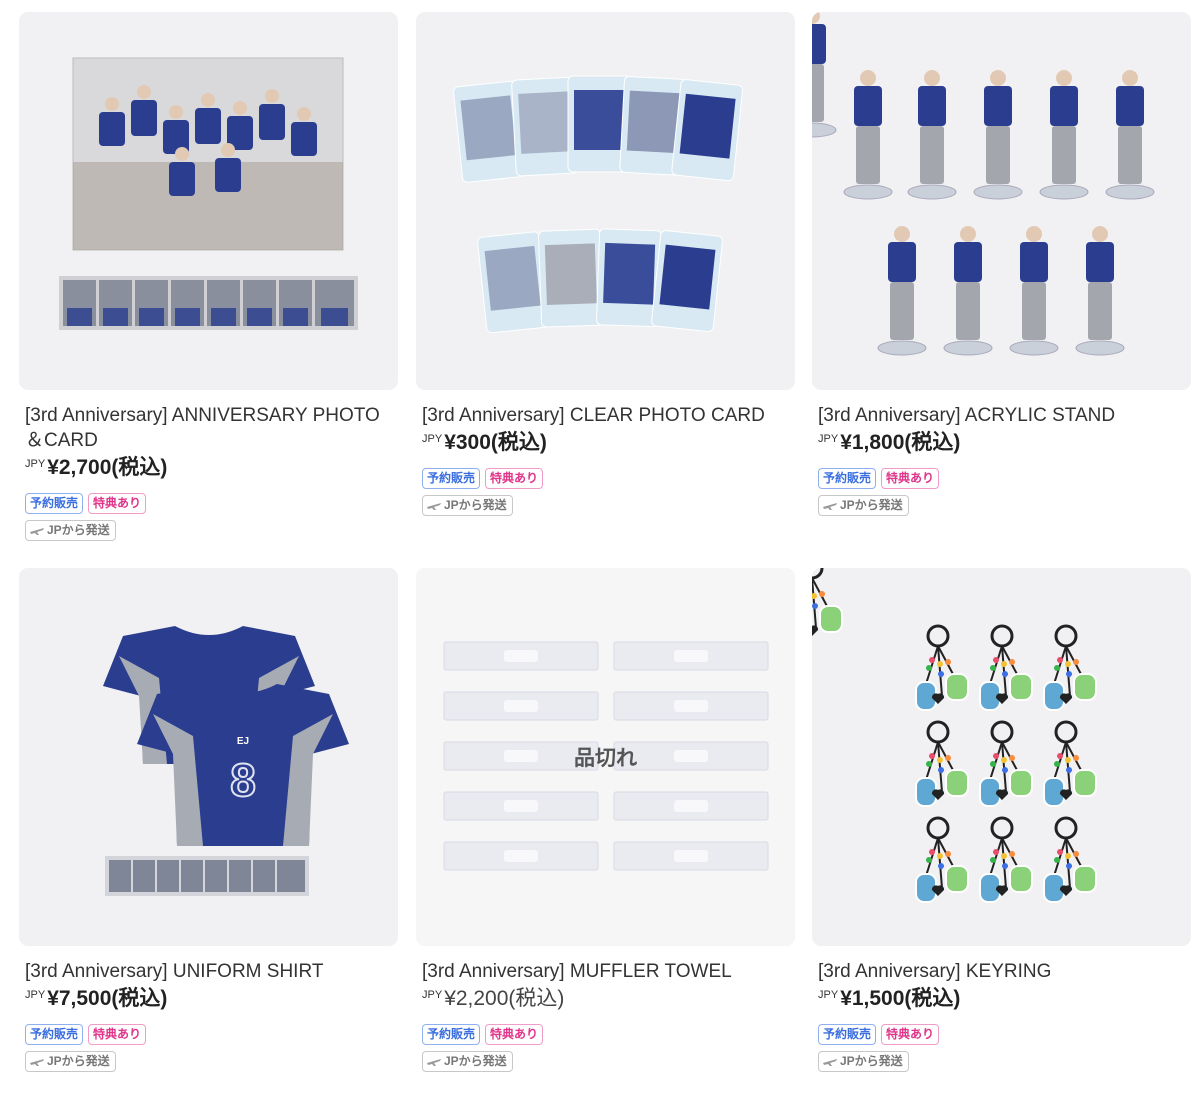 Image resolution: width=1200 pixels, height=1098 pixels. I want to click on product-image: 品切れ, so click(605, 757).